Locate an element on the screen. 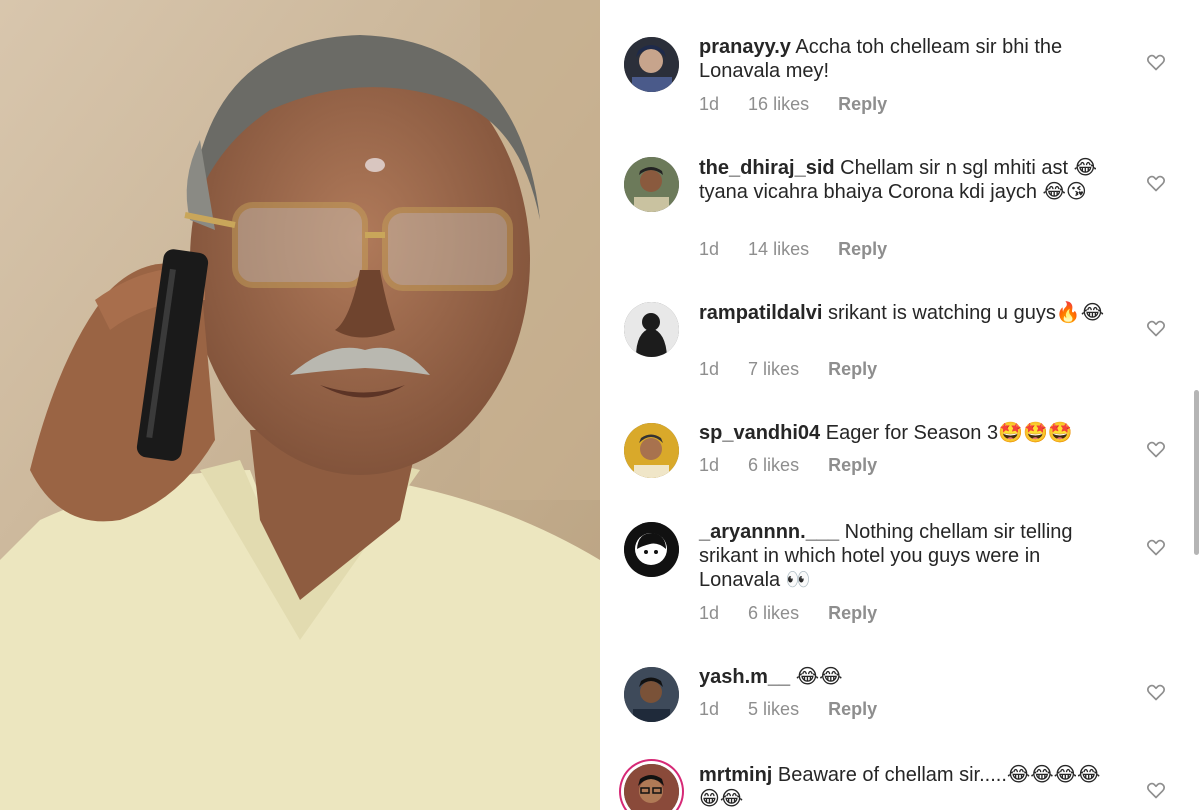 The height and width of the screenshot is (810, 1200). comment-likes: 7 likes is located at coordinates (773, 369).